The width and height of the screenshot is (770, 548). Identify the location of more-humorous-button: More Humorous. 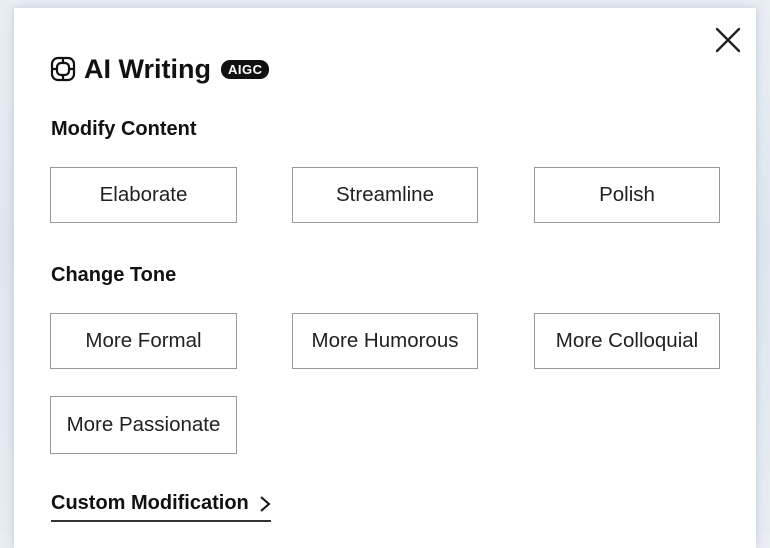
(385, 341).